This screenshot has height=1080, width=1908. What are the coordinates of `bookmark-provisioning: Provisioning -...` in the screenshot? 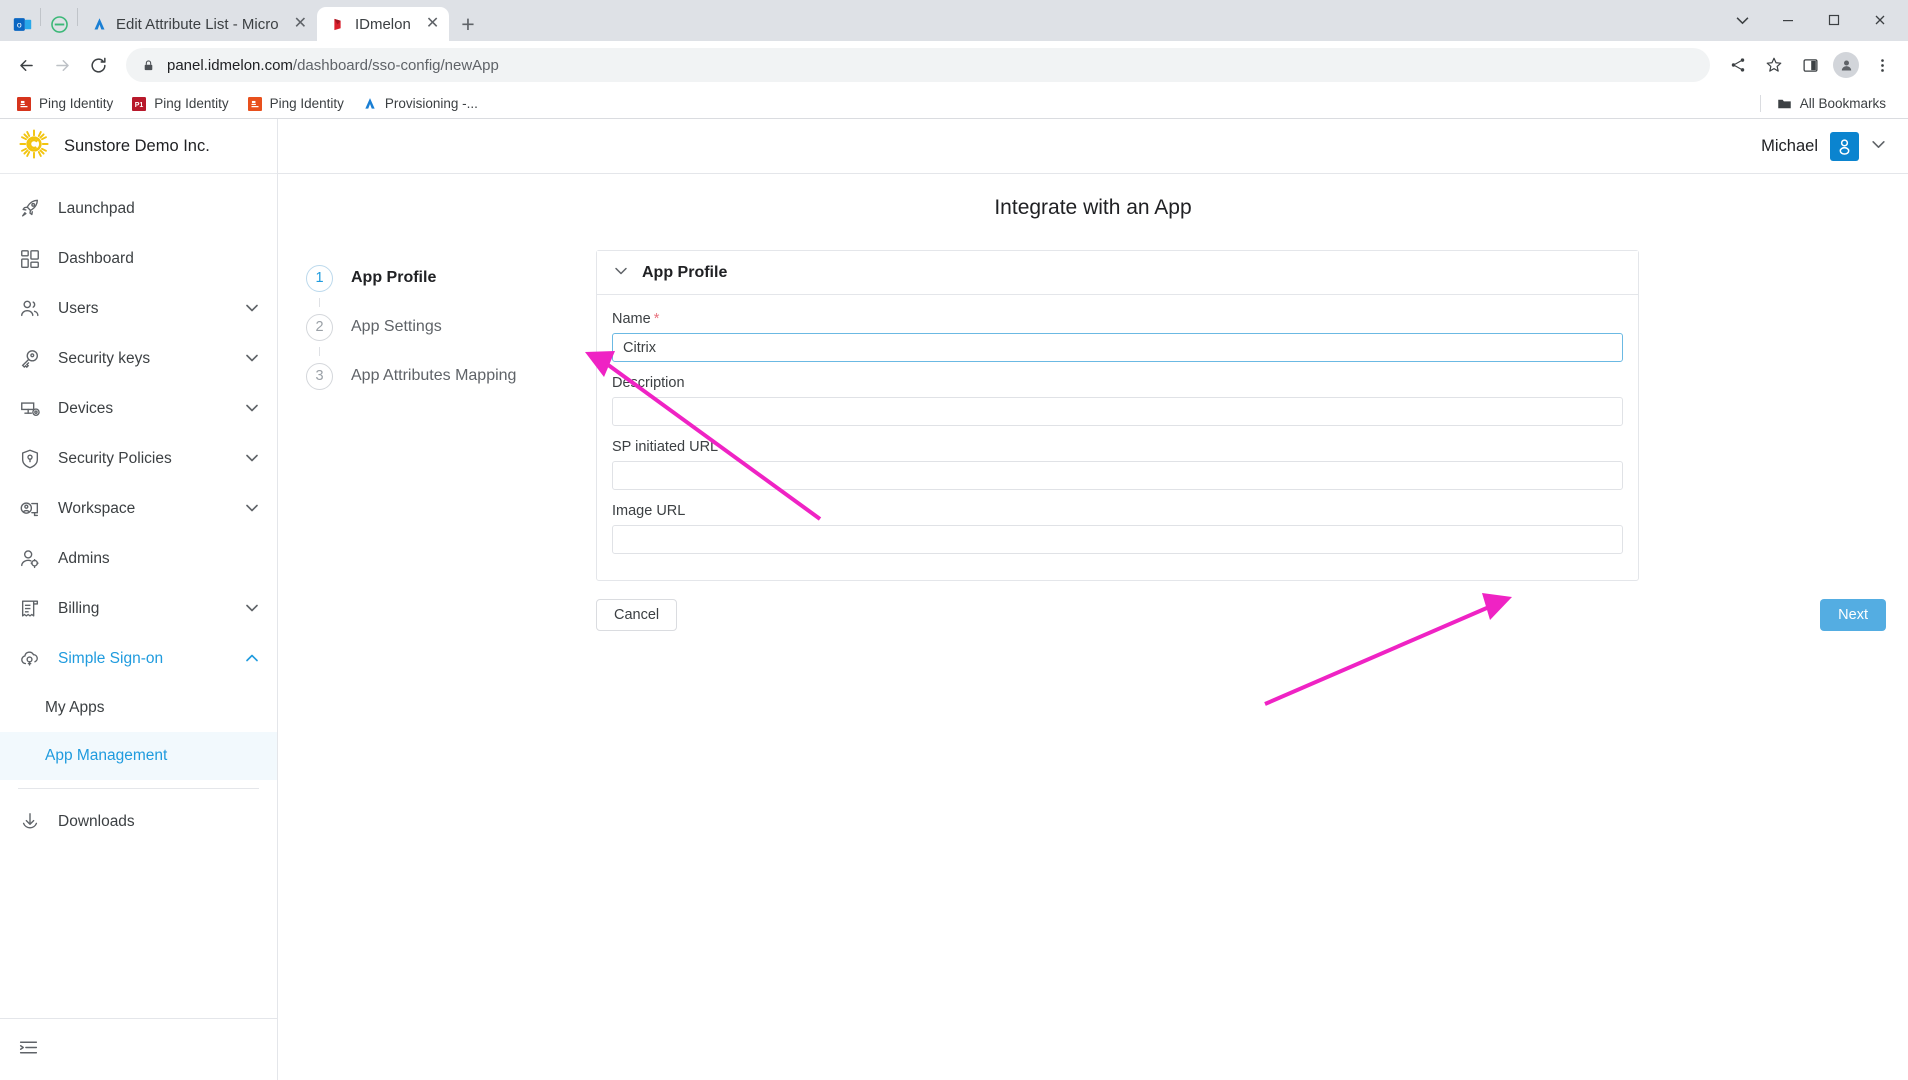 It's located at (420, 104).